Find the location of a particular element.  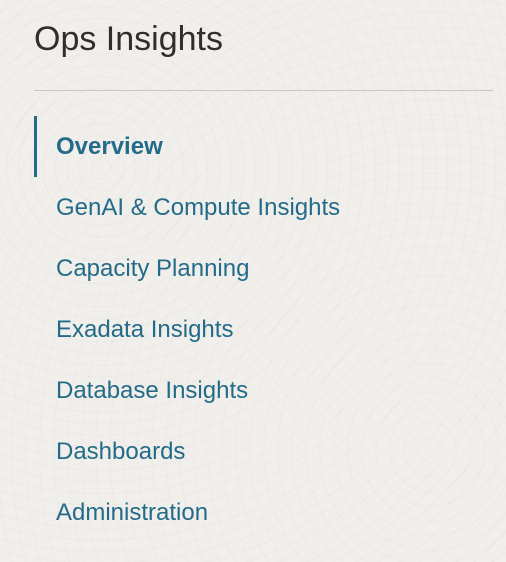

sidebar-item-label: Dashboards is located at coordinates (121, 451).